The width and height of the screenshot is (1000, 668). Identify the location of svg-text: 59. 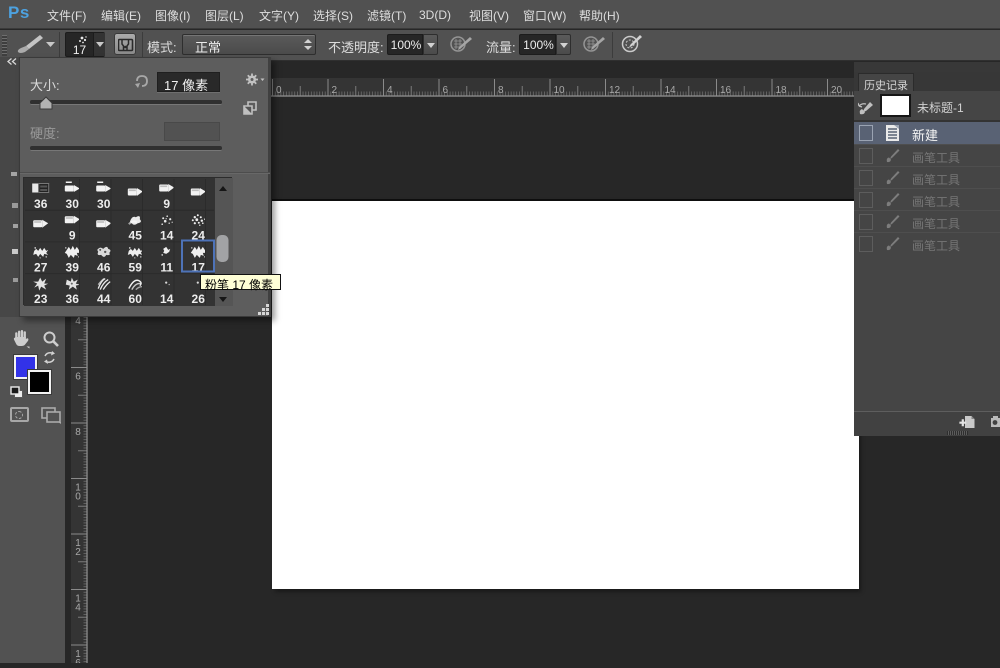
(136, 267).